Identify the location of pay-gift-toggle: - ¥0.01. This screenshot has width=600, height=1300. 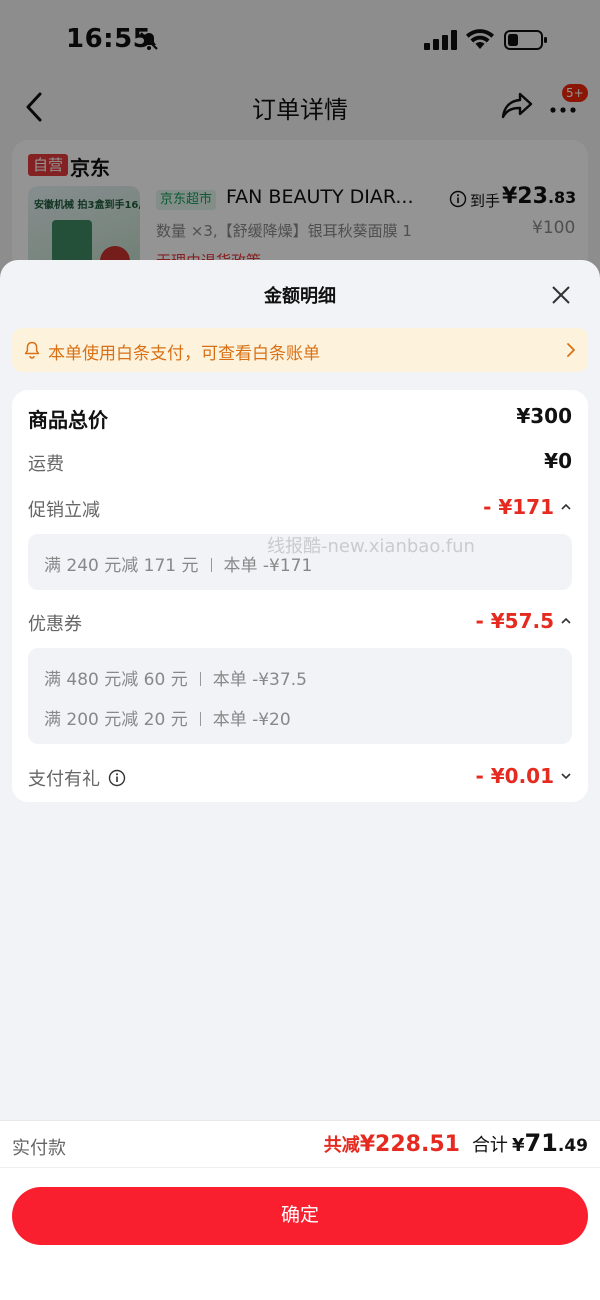
(523, 776).